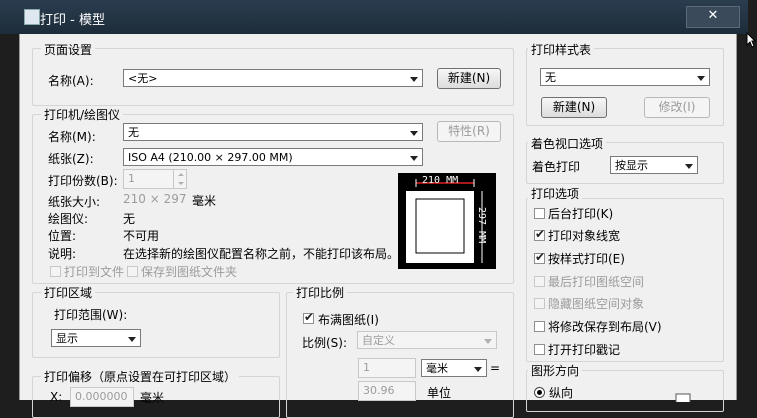 The height and width of the screenshot is (418, 757). What do you see at coordinates (625, 77) in the screenshot?
I see `plot-style-select: 无` at bounding box center [625, 77].